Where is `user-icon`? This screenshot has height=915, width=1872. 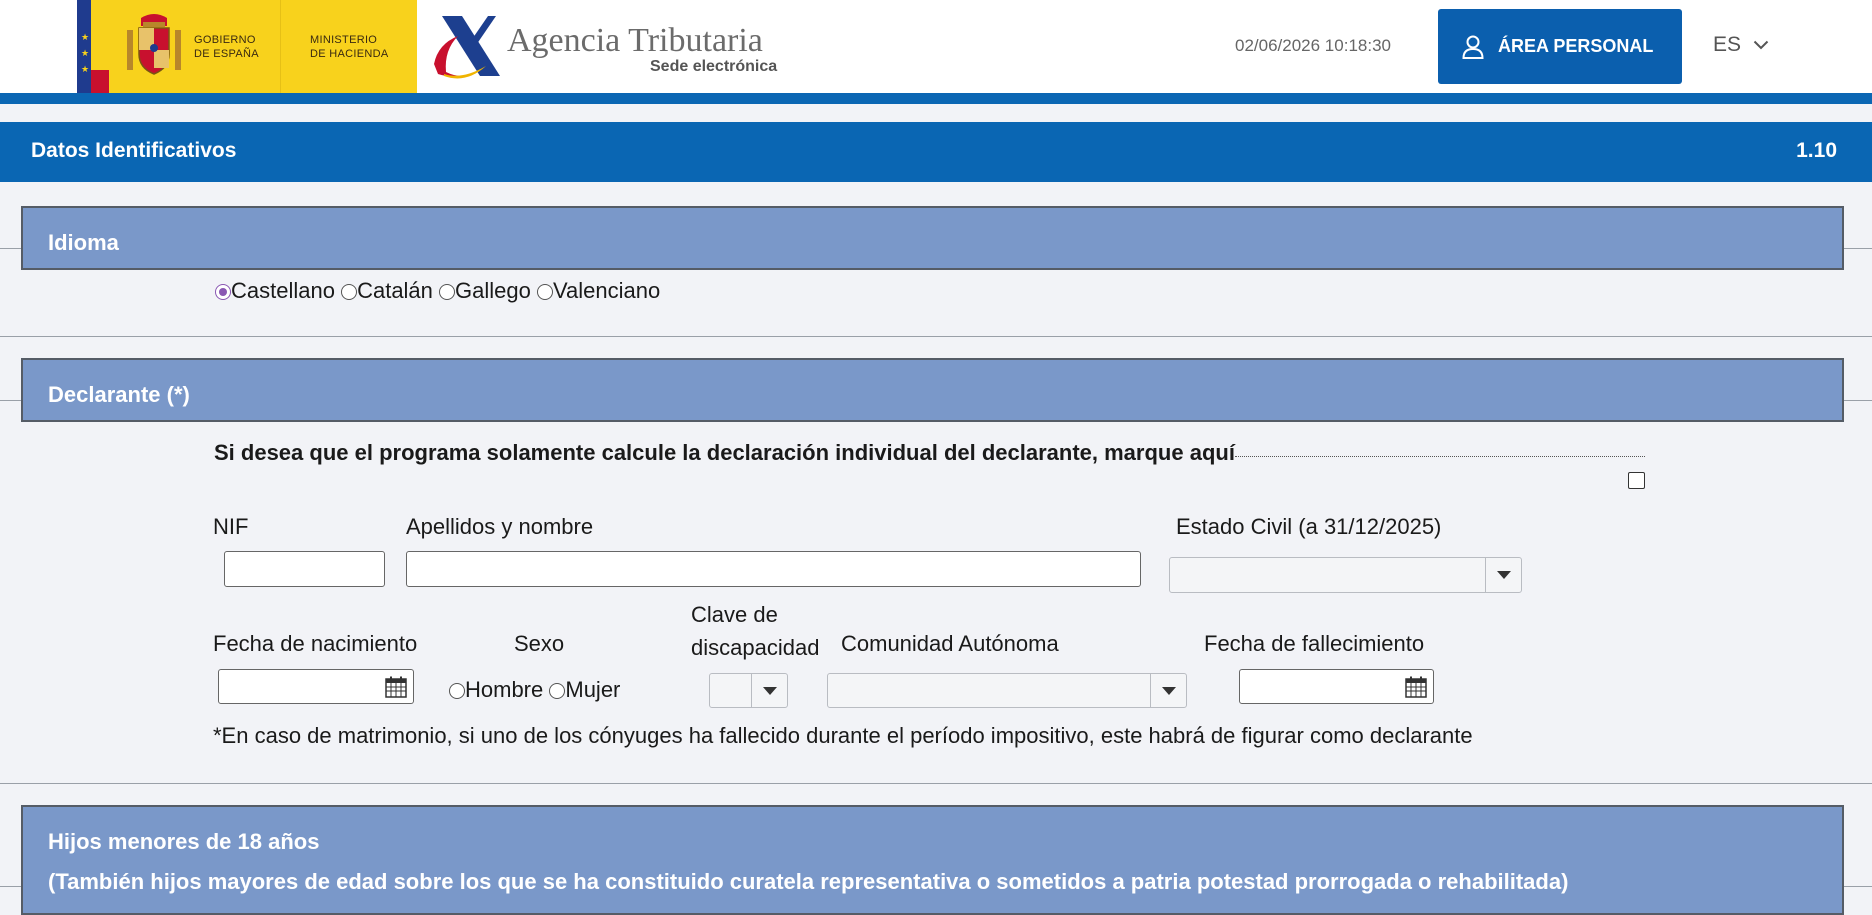
user-icon is located at coordinates (1473, 47).